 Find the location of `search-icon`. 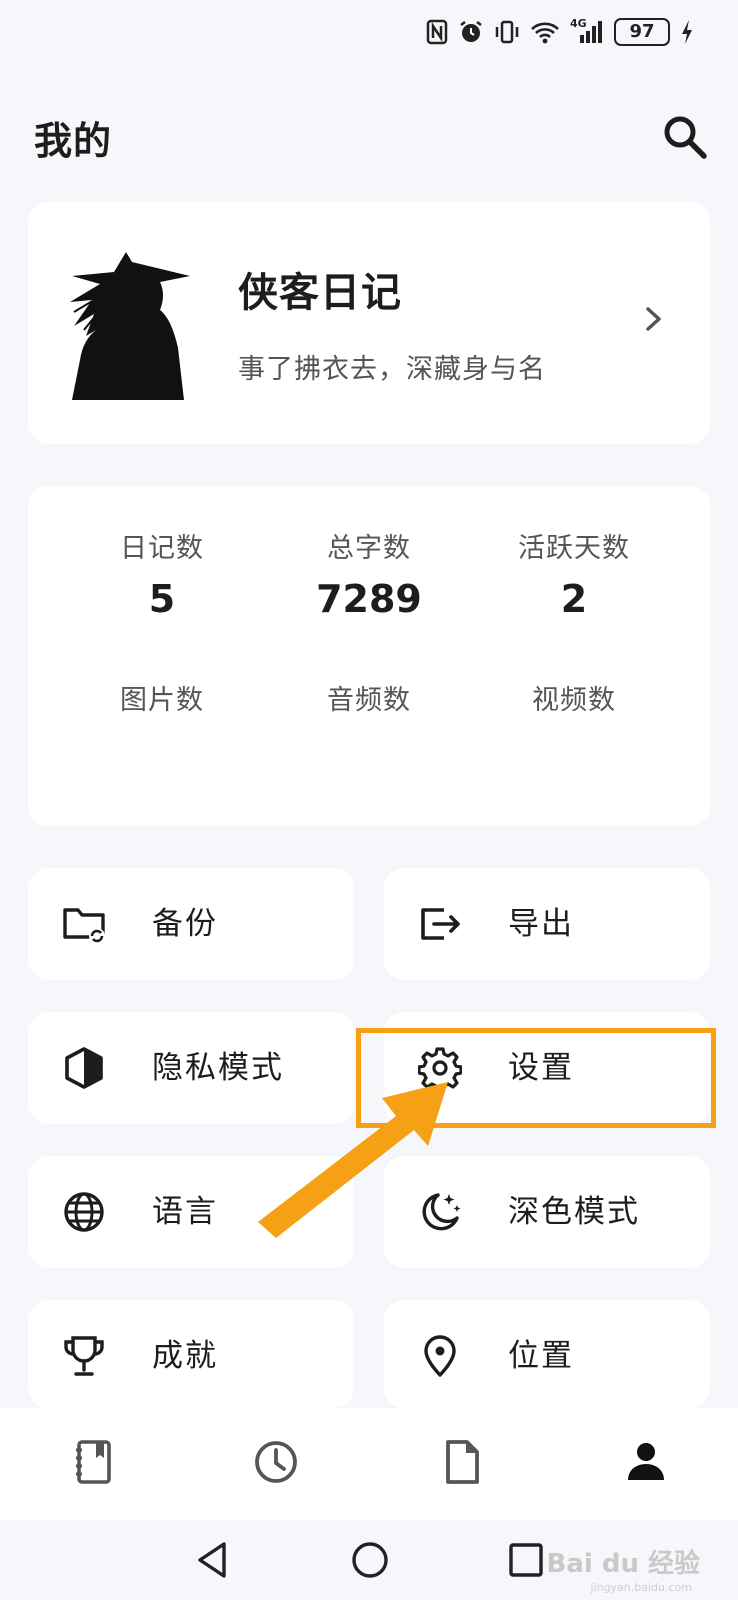

search-icon is located at coordinates (685, 137).